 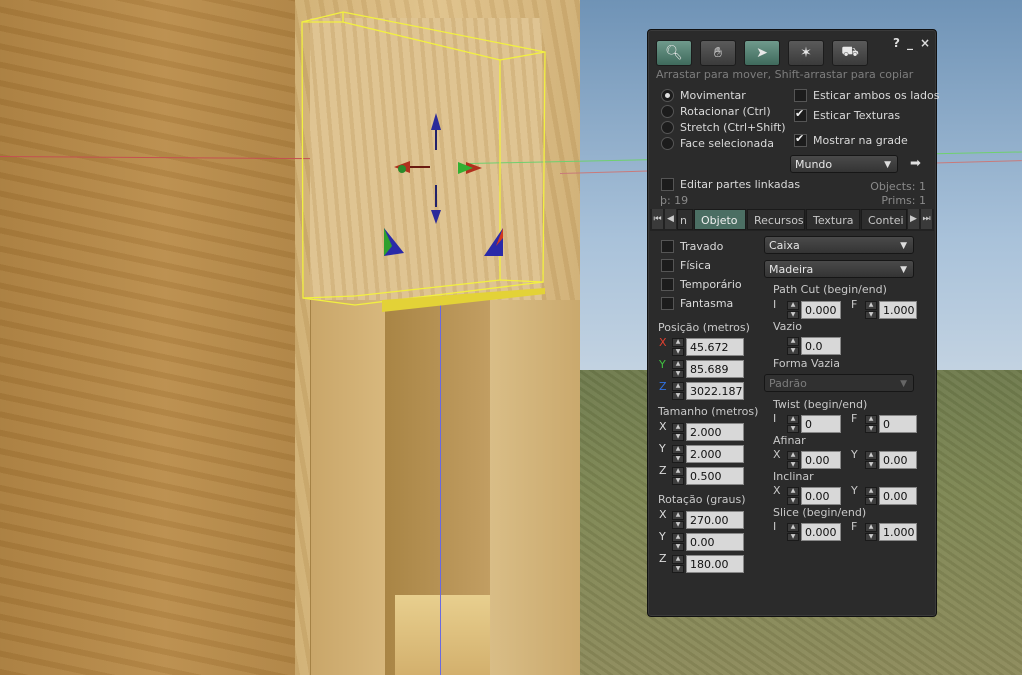 I want to click on grid-ruler-select: Mundo ▼, so click(x=844, y=164).